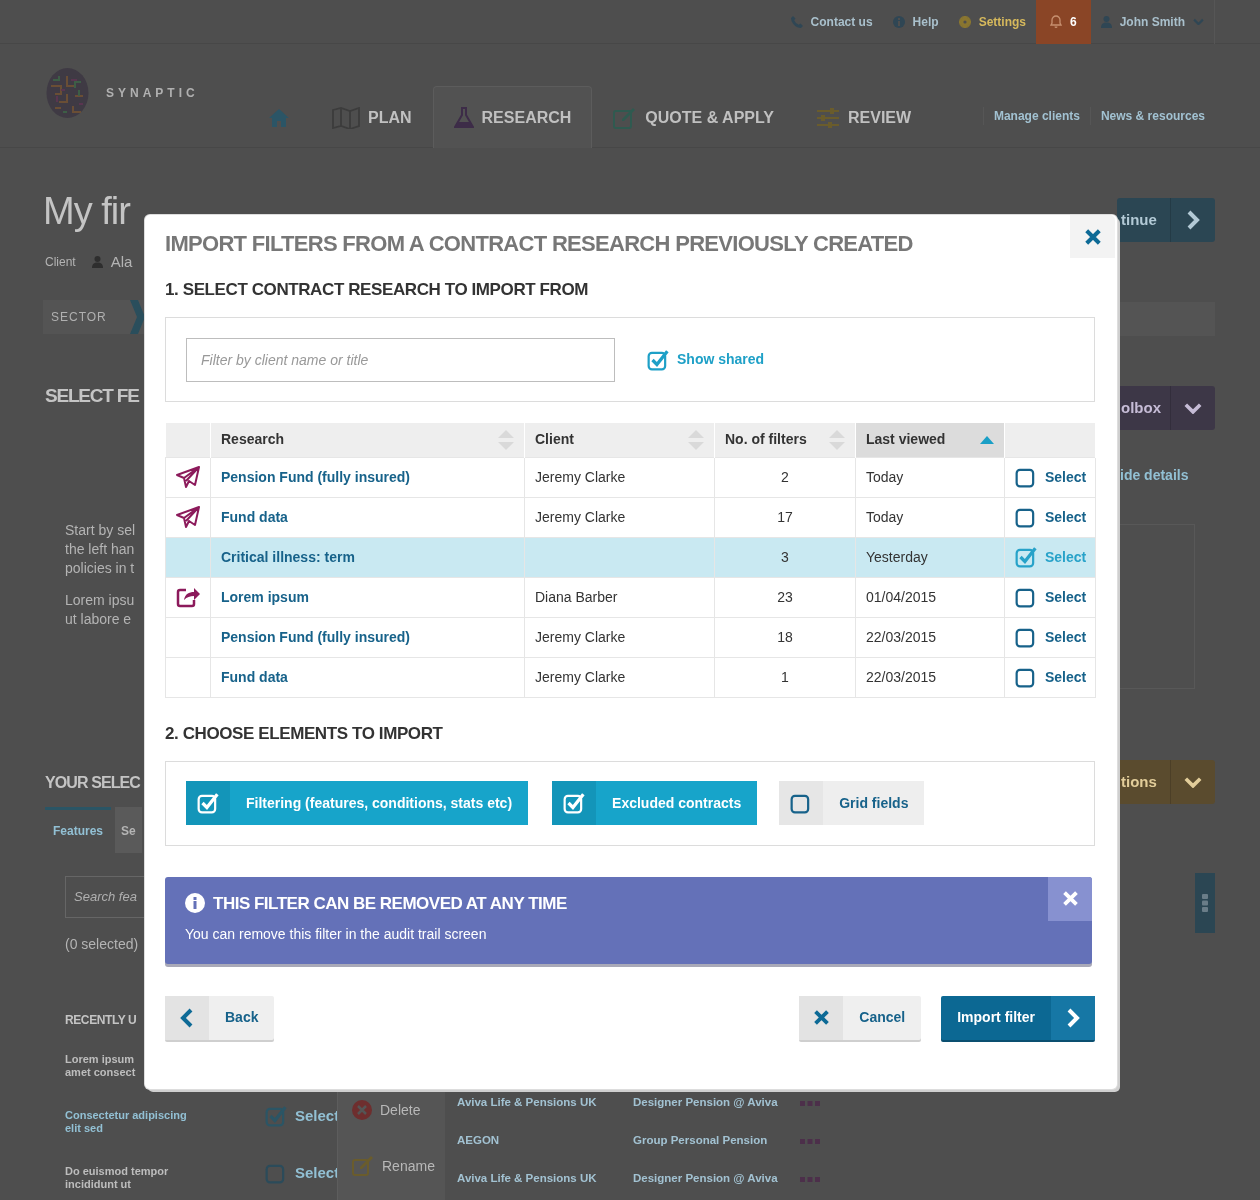 The height and width of the screenshot is (1200, 1260). I want to click on table-cell: 2, so click(785, 476).